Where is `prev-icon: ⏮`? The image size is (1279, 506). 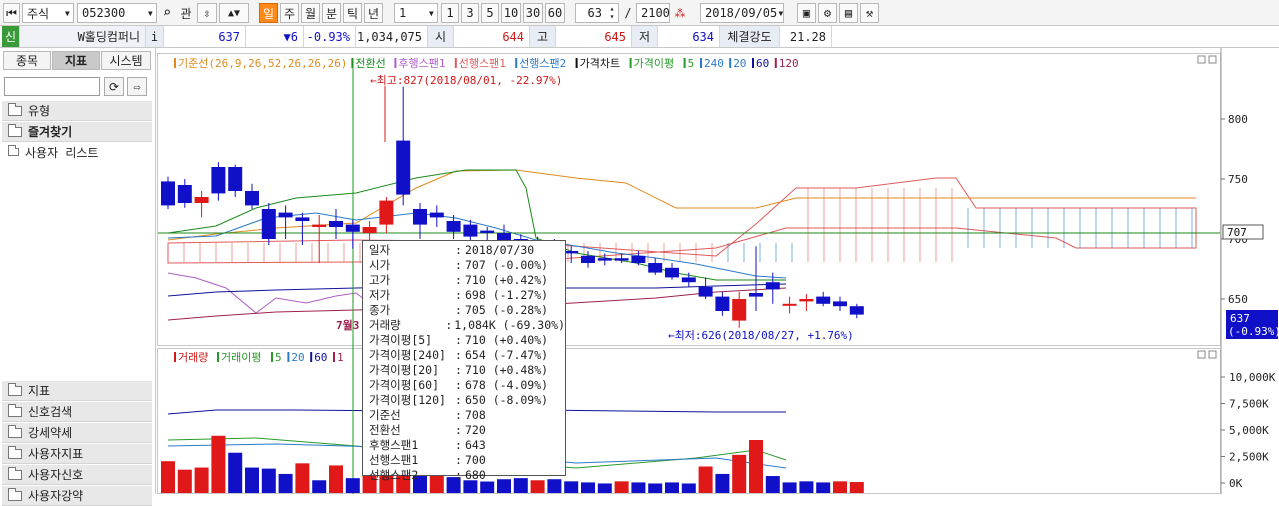 prev-icon: ⏮ is located at coordinates (11, 13).